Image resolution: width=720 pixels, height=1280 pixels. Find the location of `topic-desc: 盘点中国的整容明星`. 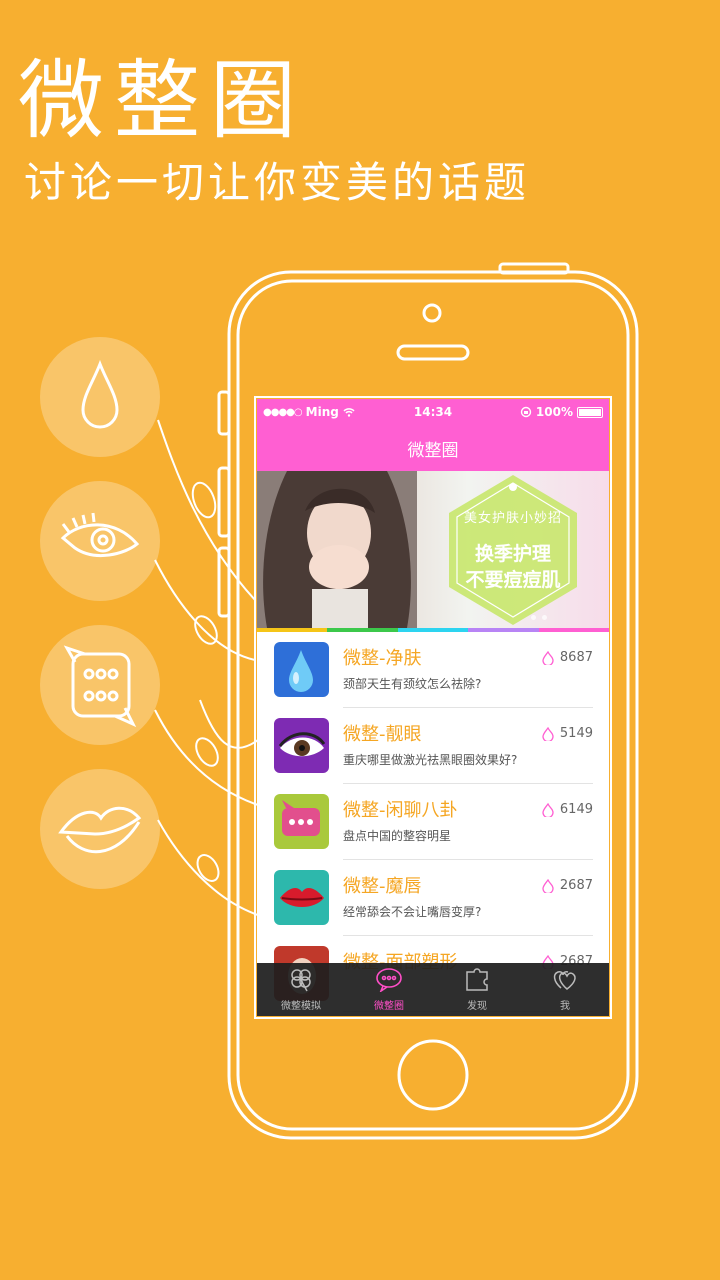

topic-desc: 盘点中国的整容明星 is located at coordinates (397, 836).